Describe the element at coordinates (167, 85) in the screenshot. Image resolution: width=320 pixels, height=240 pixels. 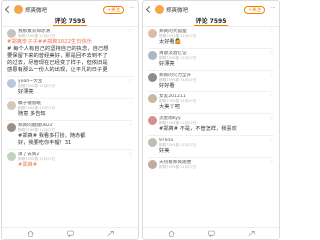
I see `comment-text: 好好看` at that location.